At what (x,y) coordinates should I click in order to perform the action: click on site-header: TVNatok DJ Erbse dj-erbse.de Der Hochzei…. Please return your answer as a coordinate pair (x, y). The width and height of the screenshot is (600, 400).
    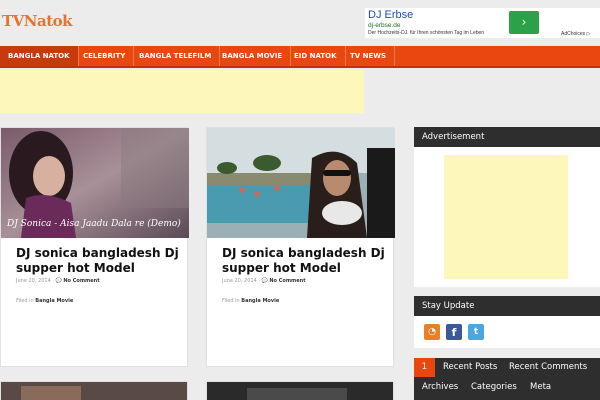
    Looking at the image, I should click on (300, 23).